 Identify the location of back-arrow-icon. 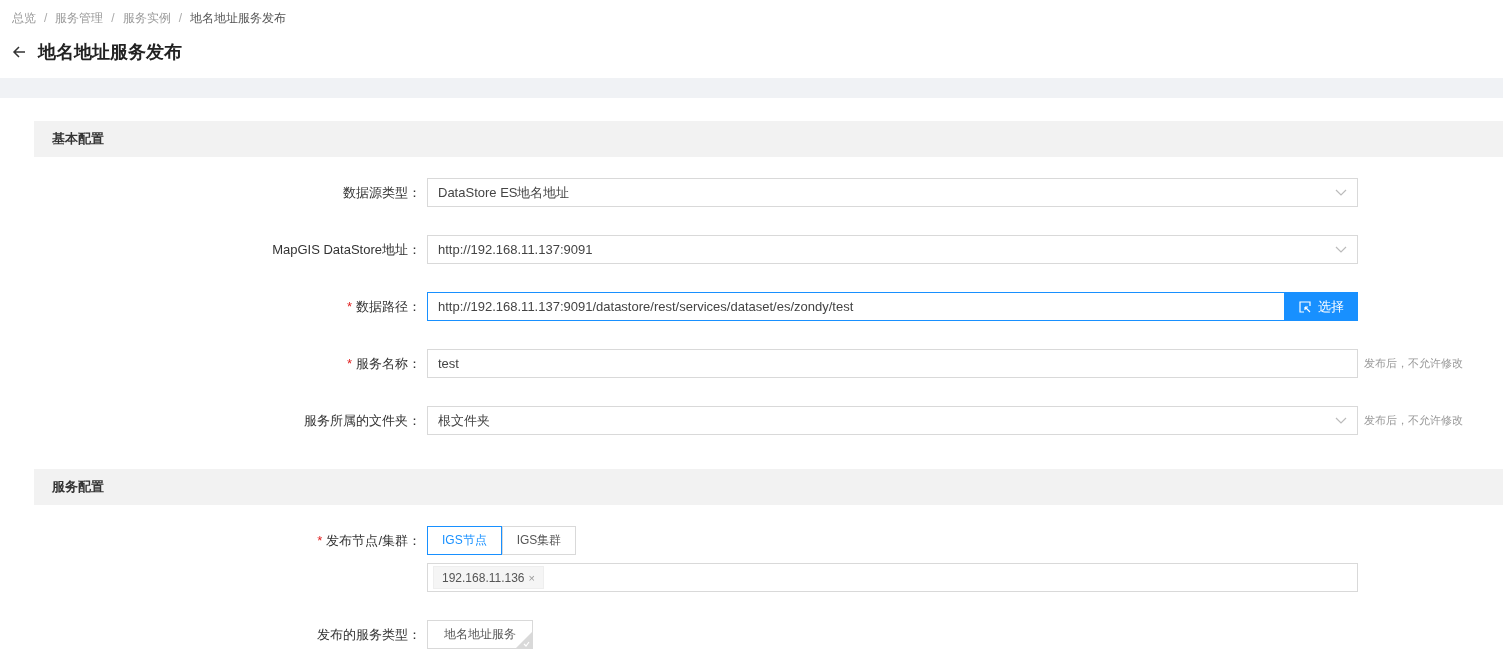
(19, 52).